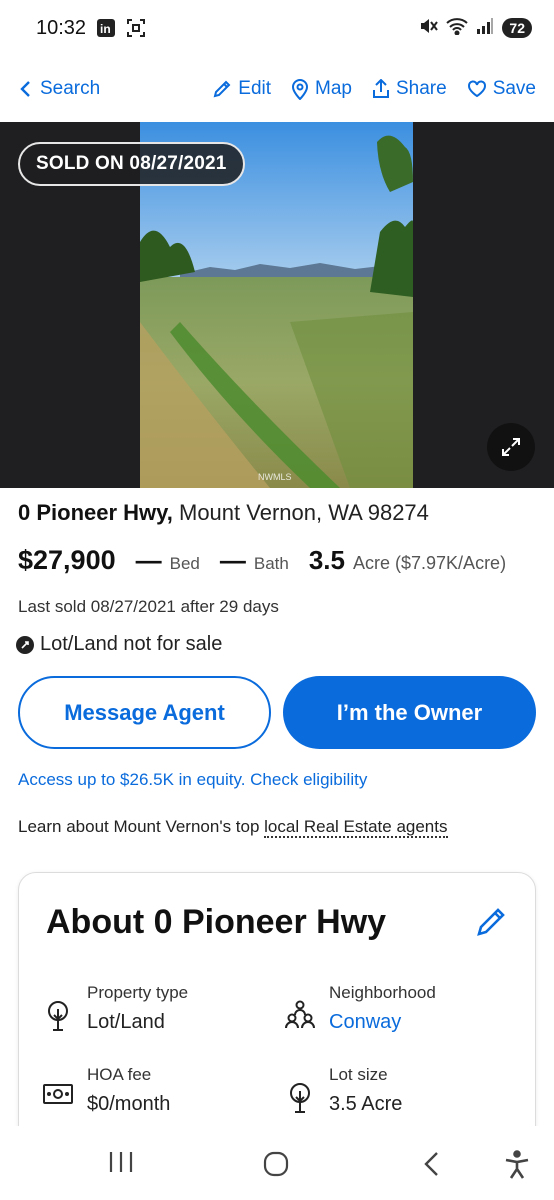  I want to click on status-time: 10:32, so click(61, 27).